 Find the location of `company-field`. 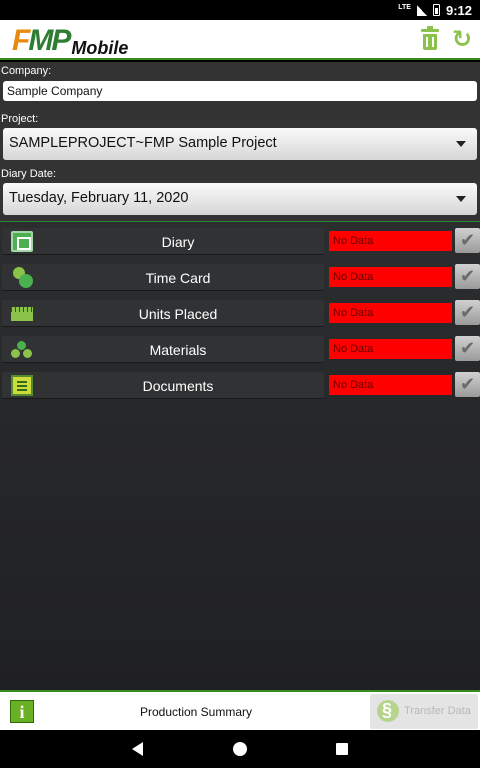

company-field is located at coordinates (240, 91).